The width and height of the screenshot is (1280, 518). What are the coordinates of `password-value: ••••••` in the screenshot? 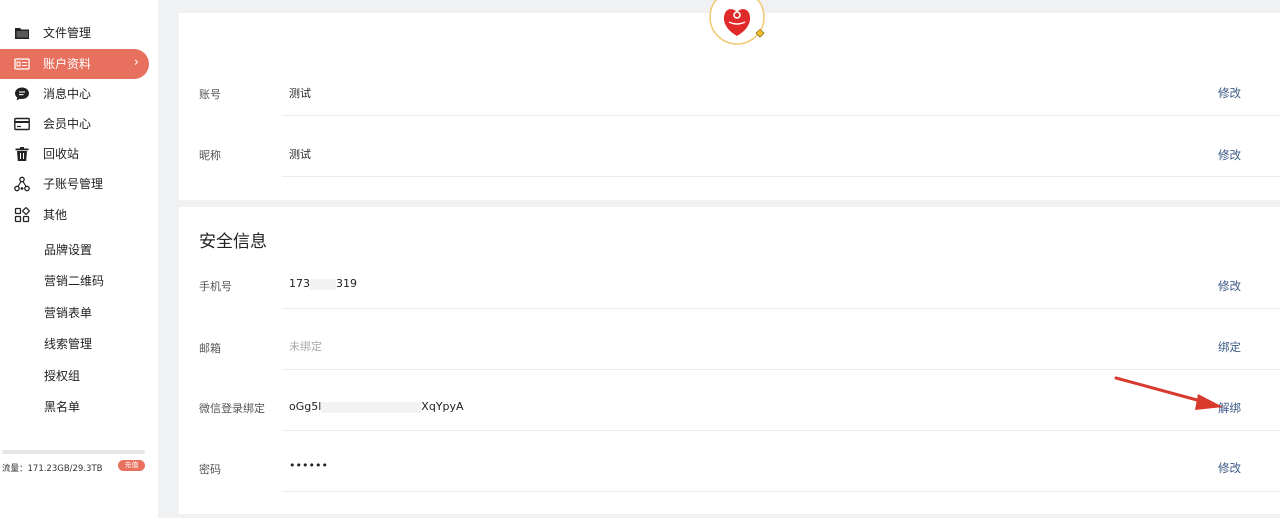 It's located at (308, 465).